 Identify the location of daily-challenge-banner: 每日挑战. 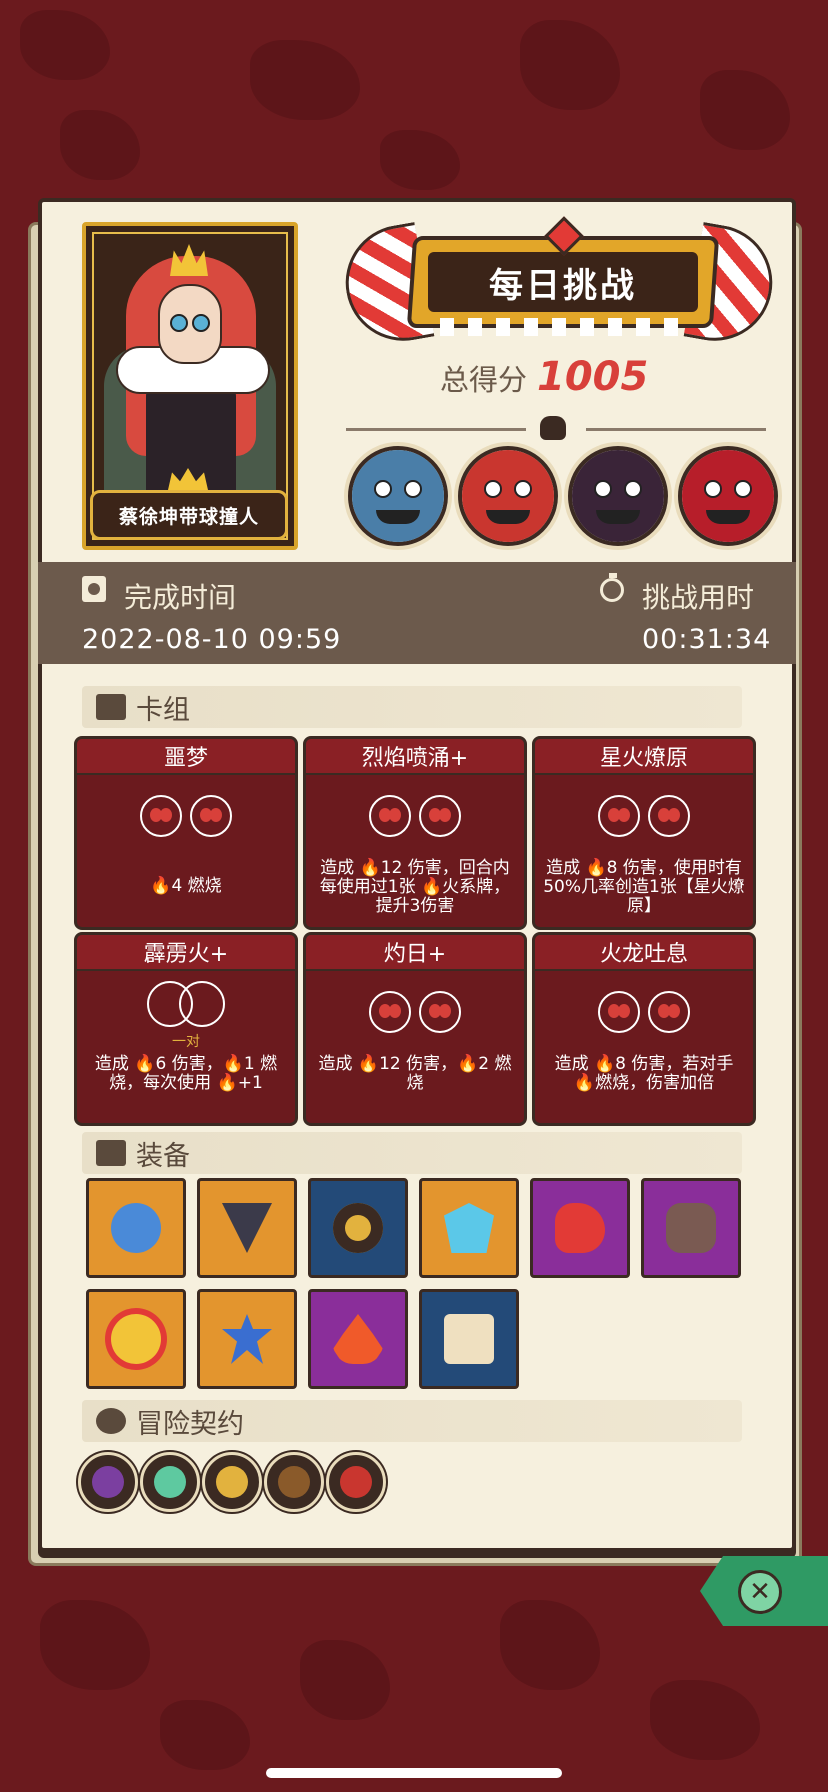
(559, 283).